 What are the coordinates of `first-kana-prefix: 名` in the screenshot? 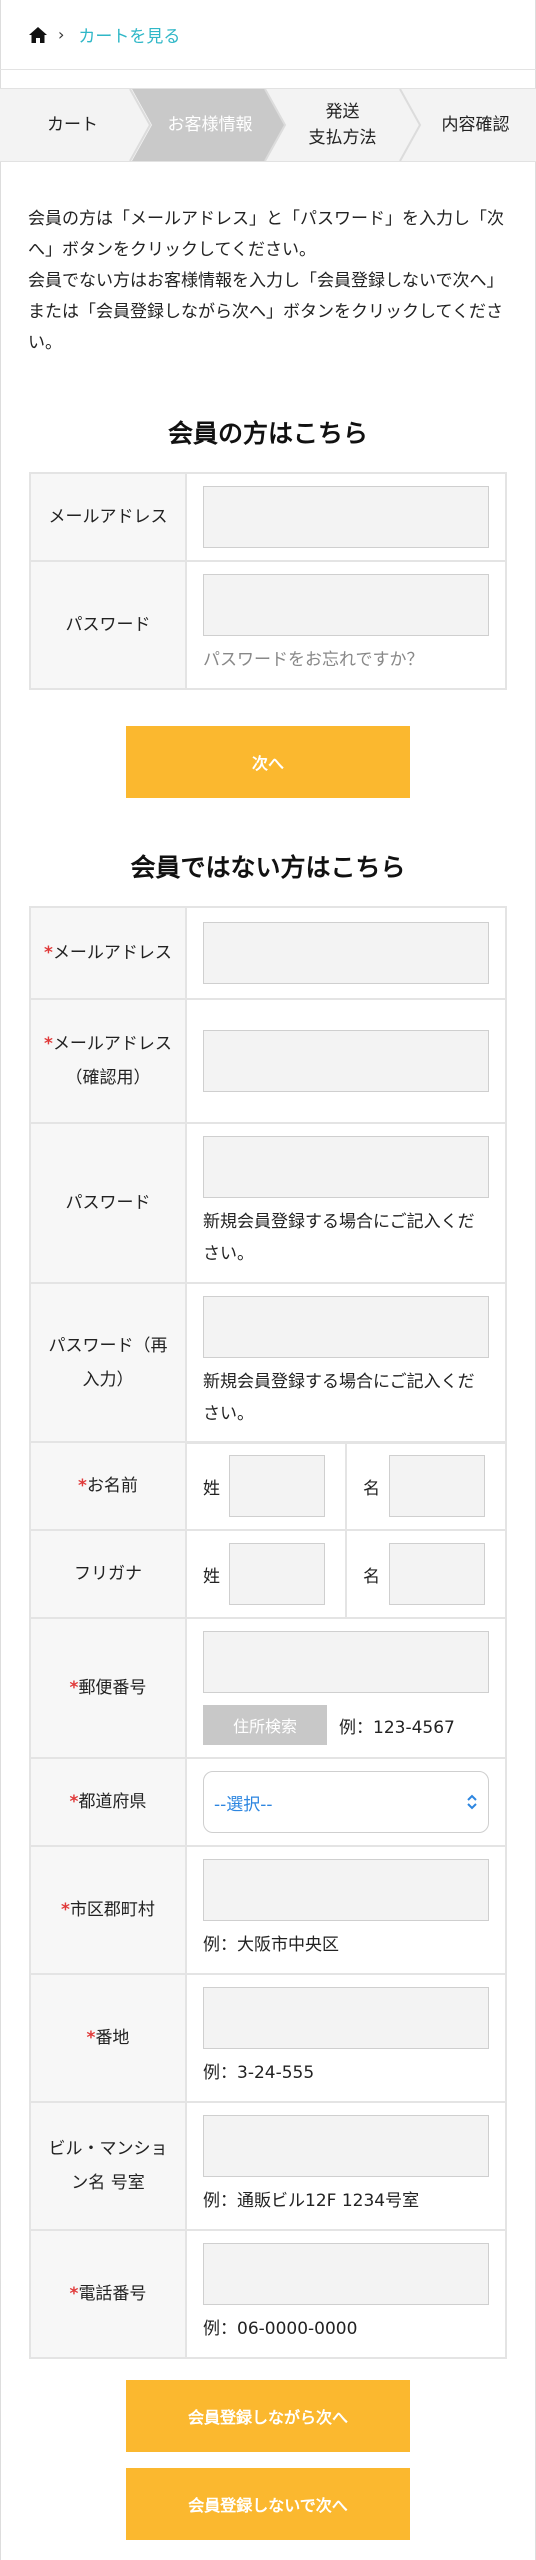 It's located at (371, 1576).